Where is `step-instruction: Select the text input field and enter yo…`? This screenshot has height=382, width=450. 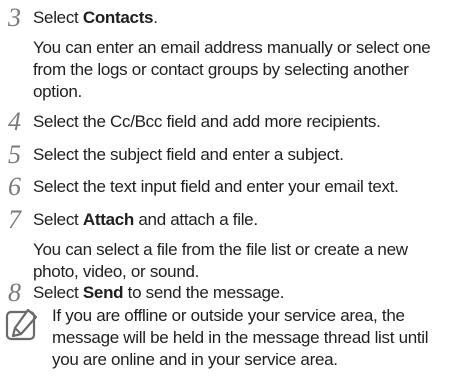 step-instruction: Select the text input field and enter yo… is located at coordinates (216, 187).